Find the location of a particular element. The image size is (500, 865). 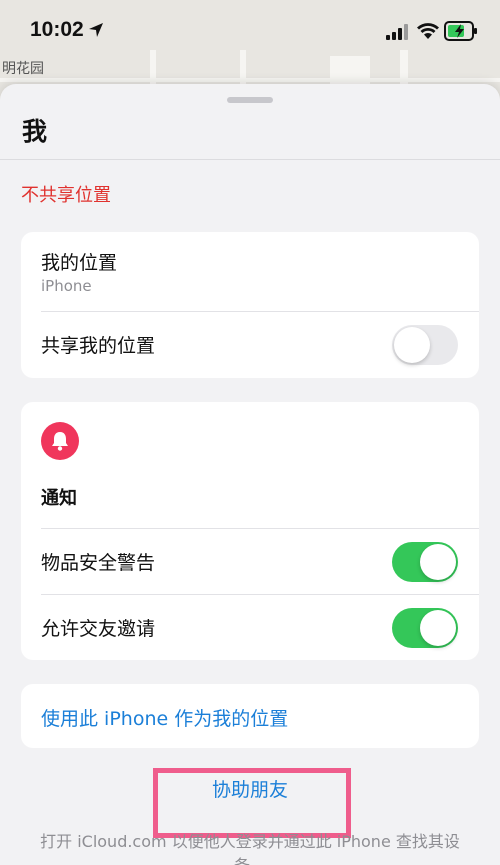

sheet-grabber is located at coordinates (250, 100).